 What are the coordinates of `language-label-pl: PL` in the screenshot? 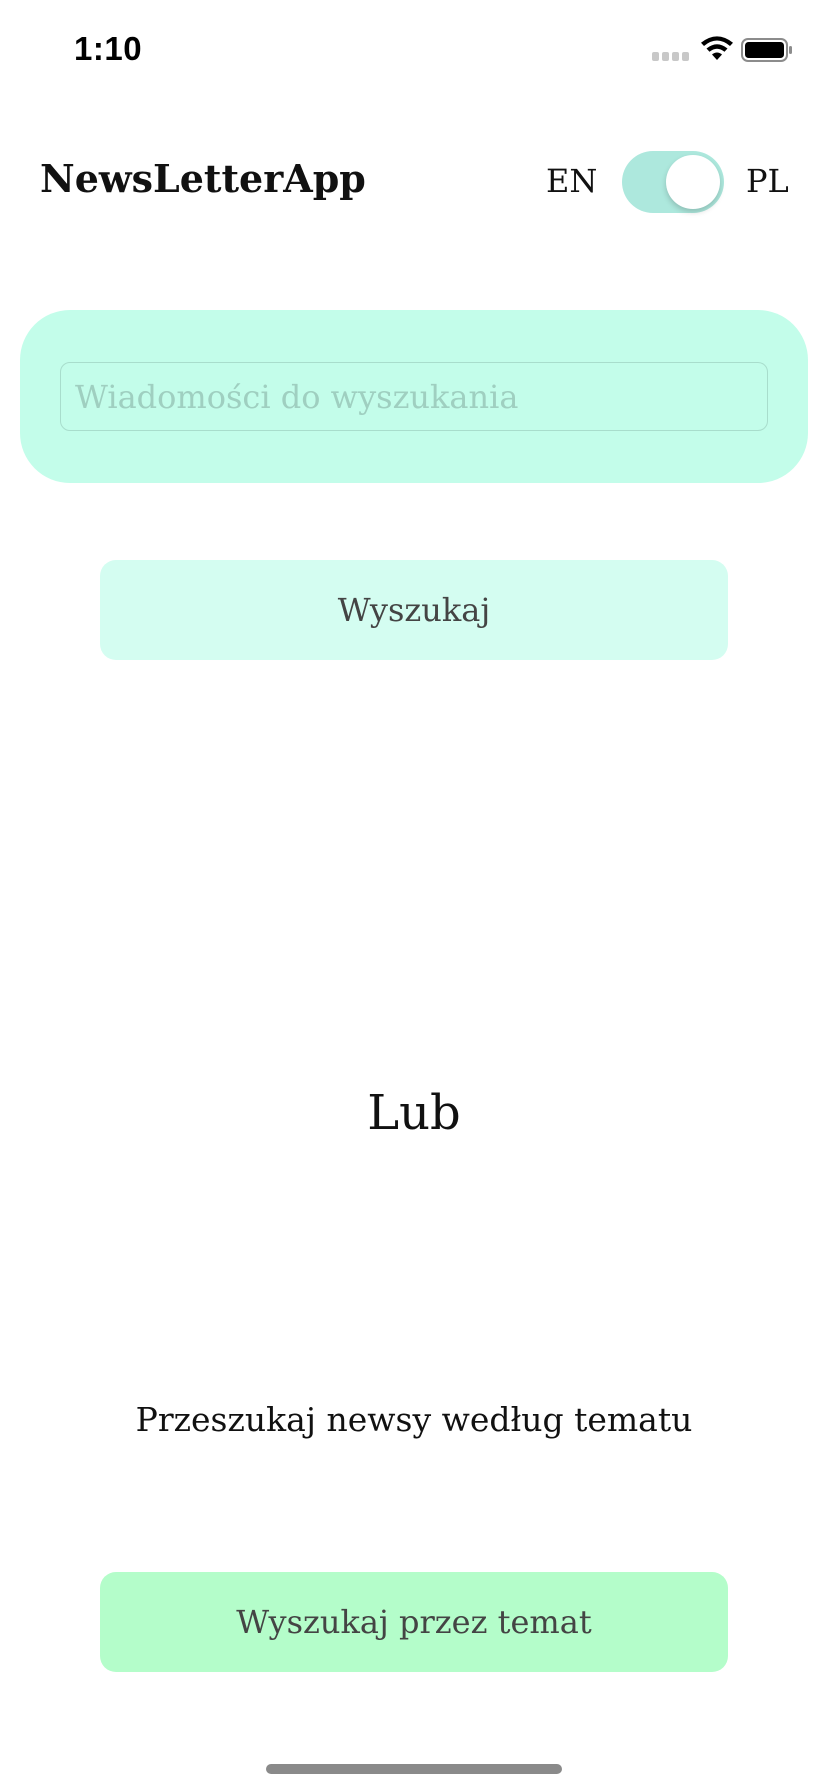 It's located at (767, 181).